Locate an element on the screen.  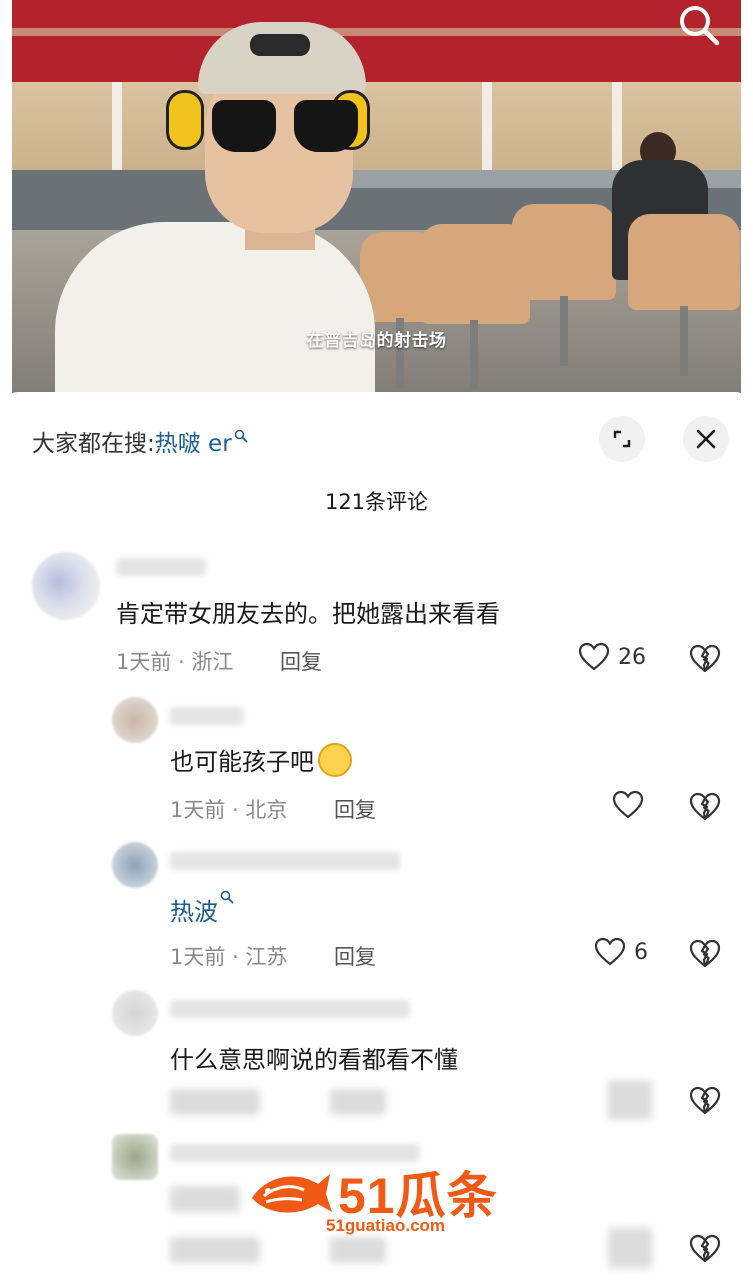
search-icon is located at coordinates (700, 26).